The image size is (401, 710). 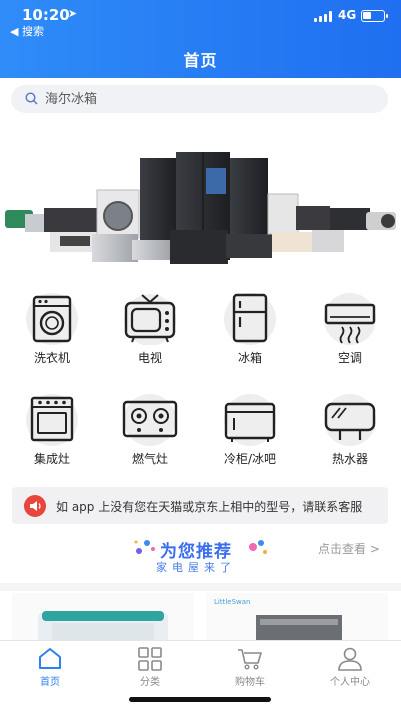 I want to click on tab-category: 分类, so click(x=150, y=667).